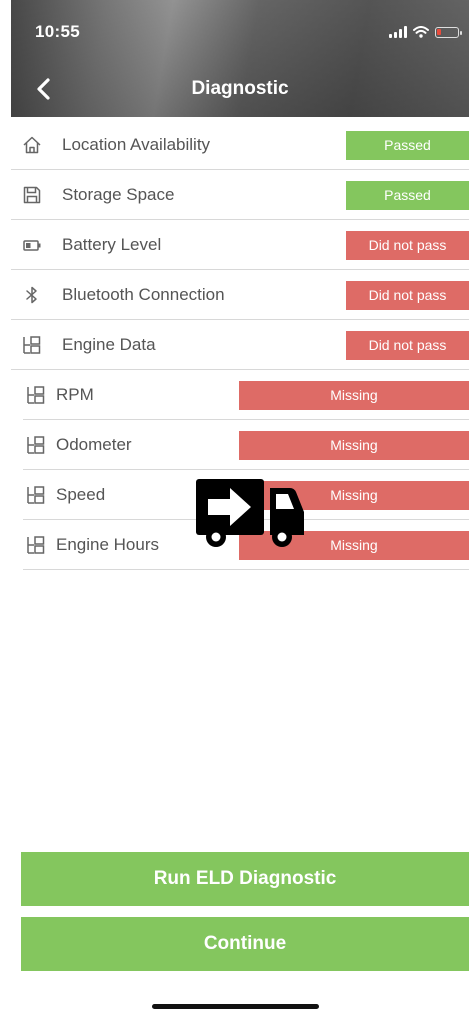 This screenshot has height=1015, width=469. Describe the element at coordinates (81, 494) in the screenshot. I see `row-label: Speed` at that location.